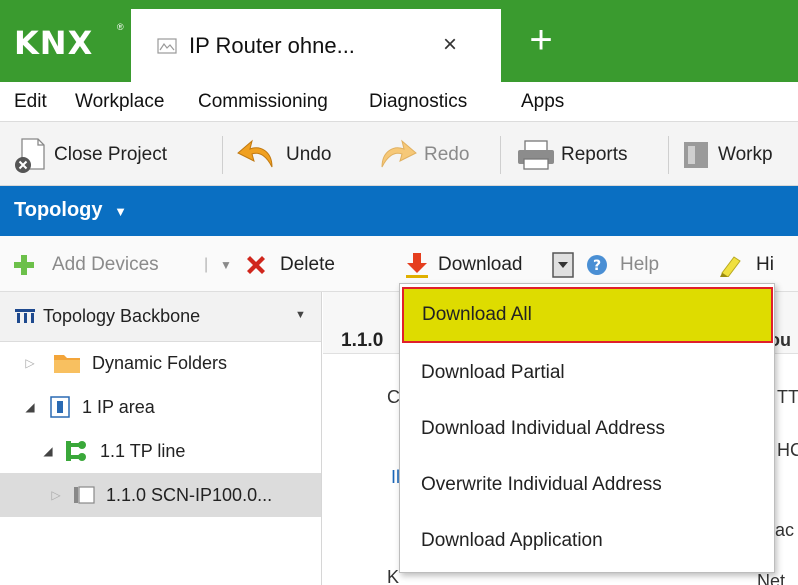 The image size is (798, 585). Describe the element at coordinates (421, 155) in the screenshot. I see `redo-button: Redo` at that location.